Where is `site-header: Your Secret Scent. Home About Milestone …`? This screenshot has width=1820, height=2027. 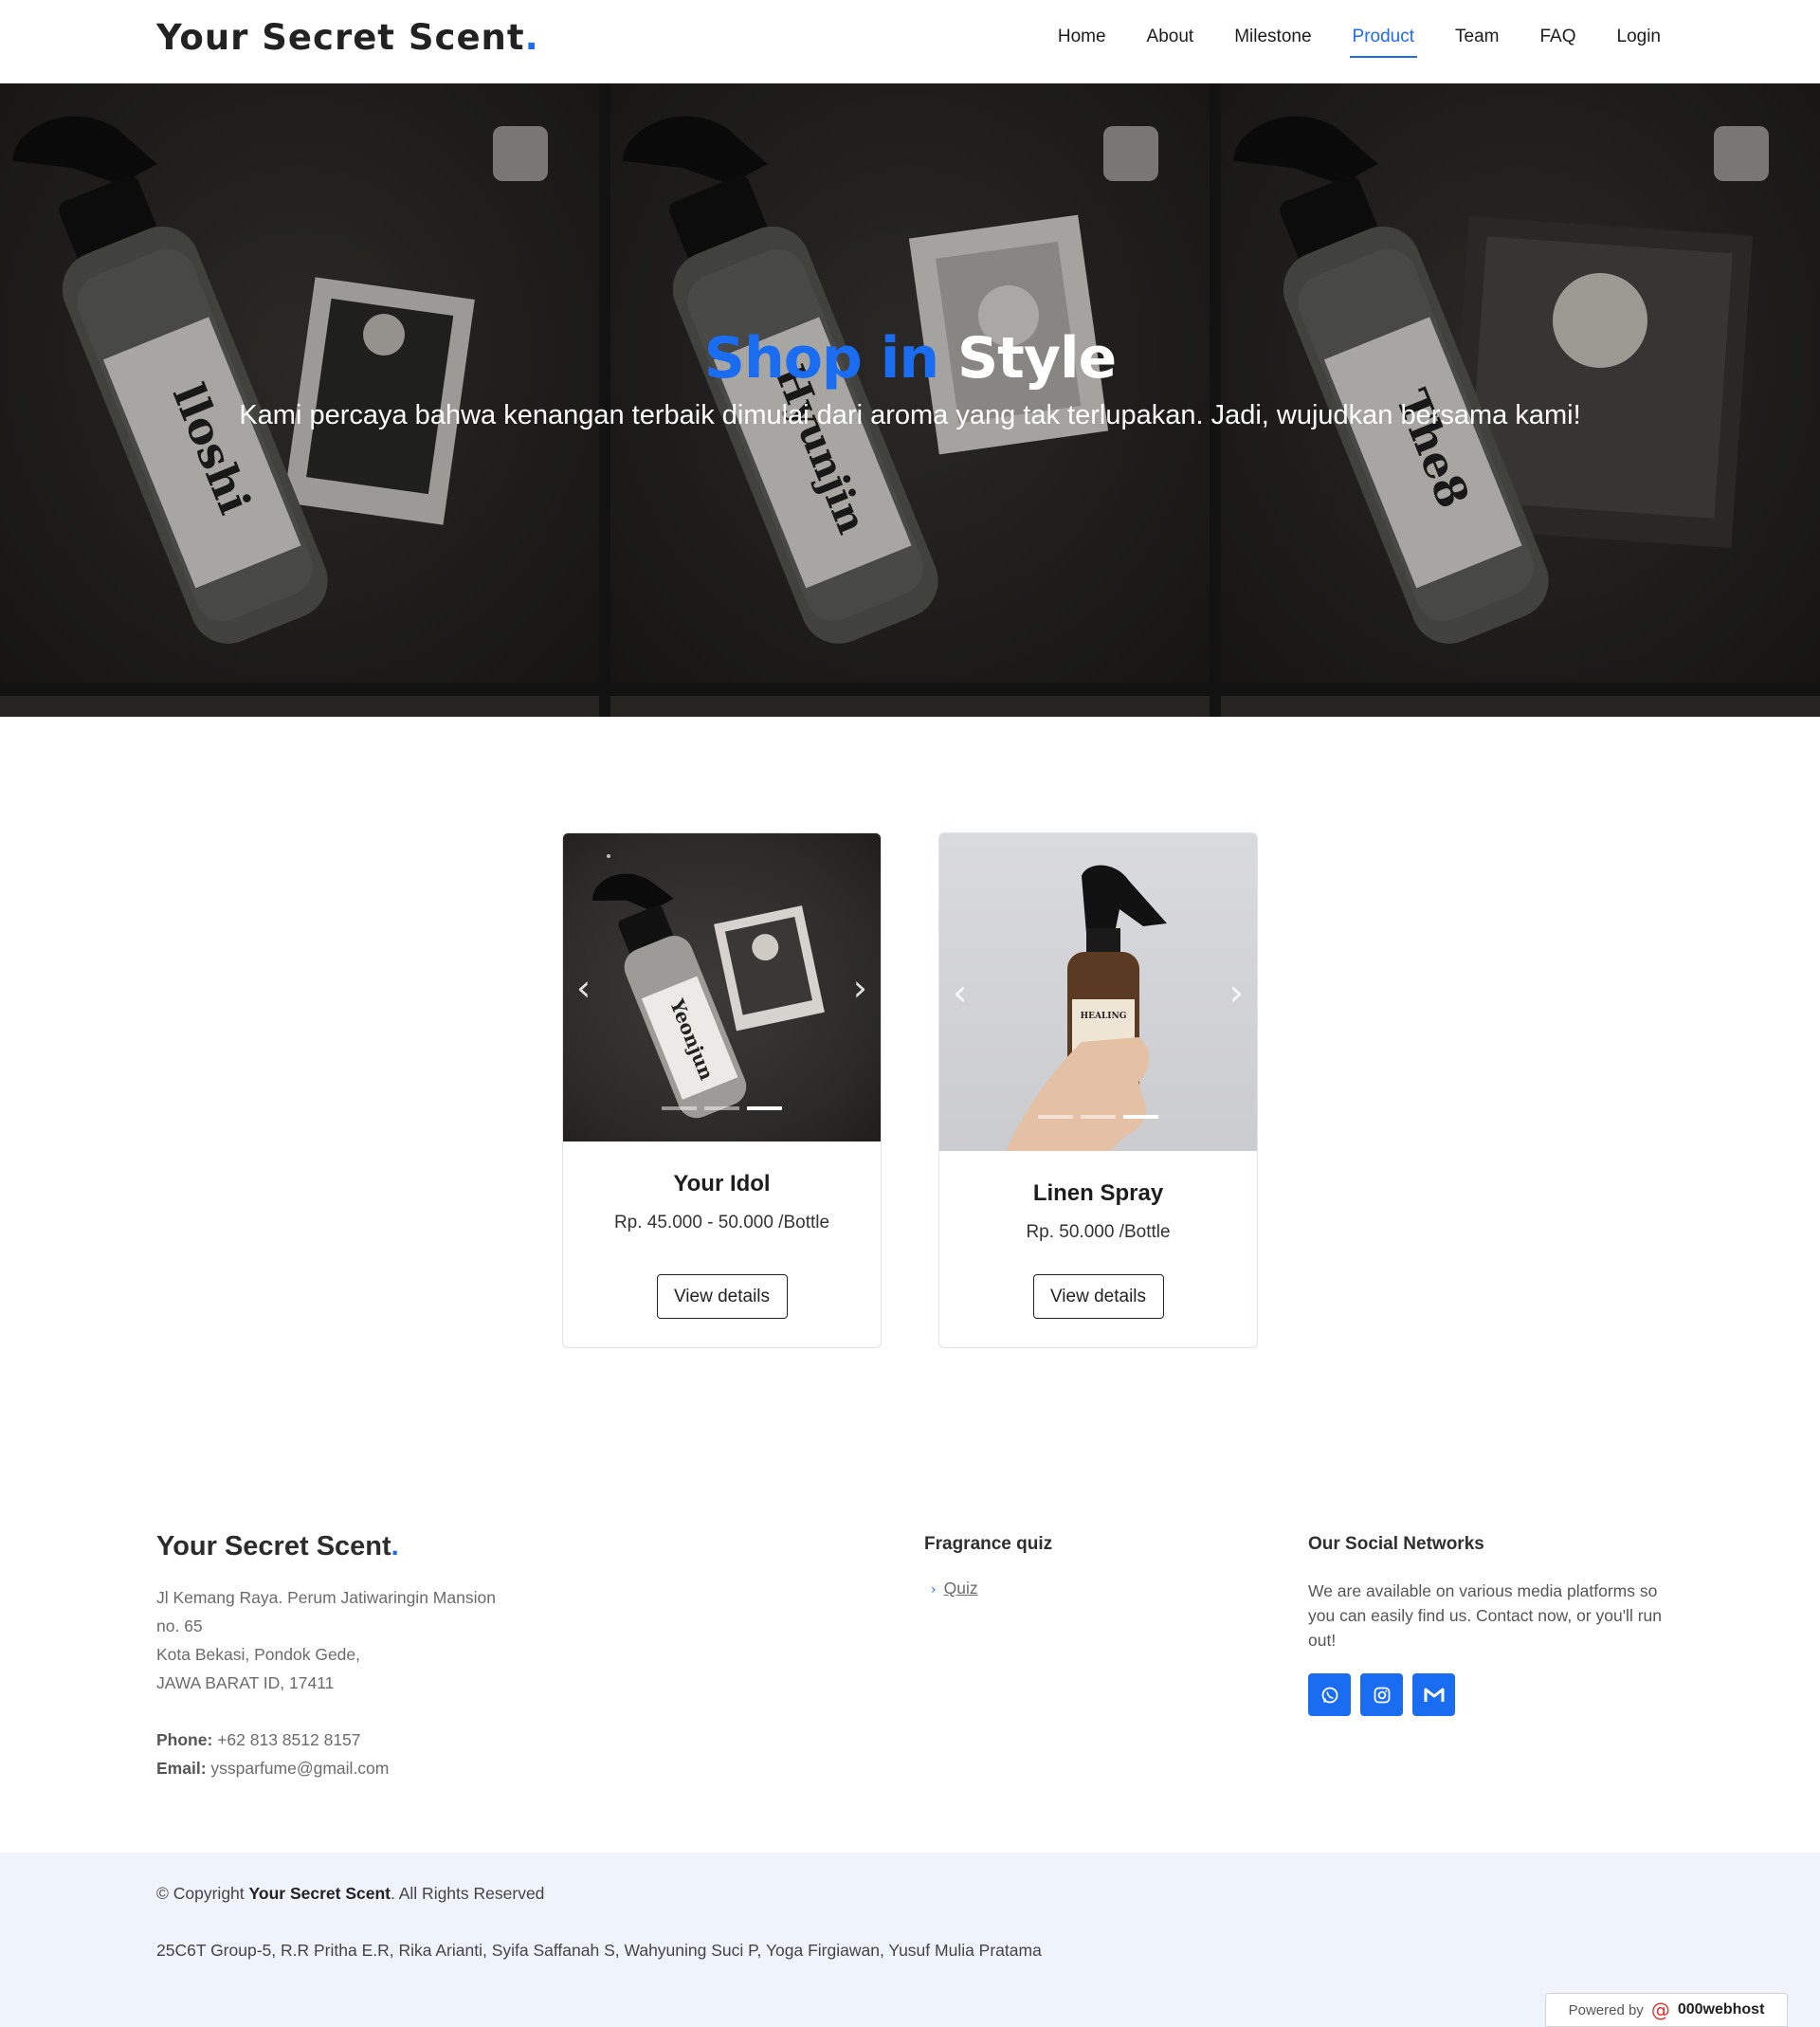 site-header: Your Secret Scent. Home About Milestone … is located at coordinates (910, 41).